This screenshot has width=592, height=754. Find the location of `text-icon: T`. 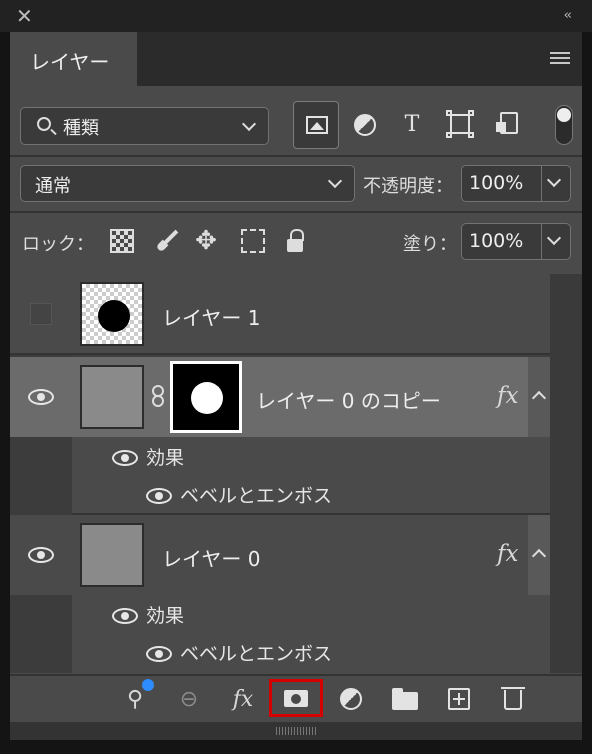

text-icon: T is located at coordinates (412, 124).